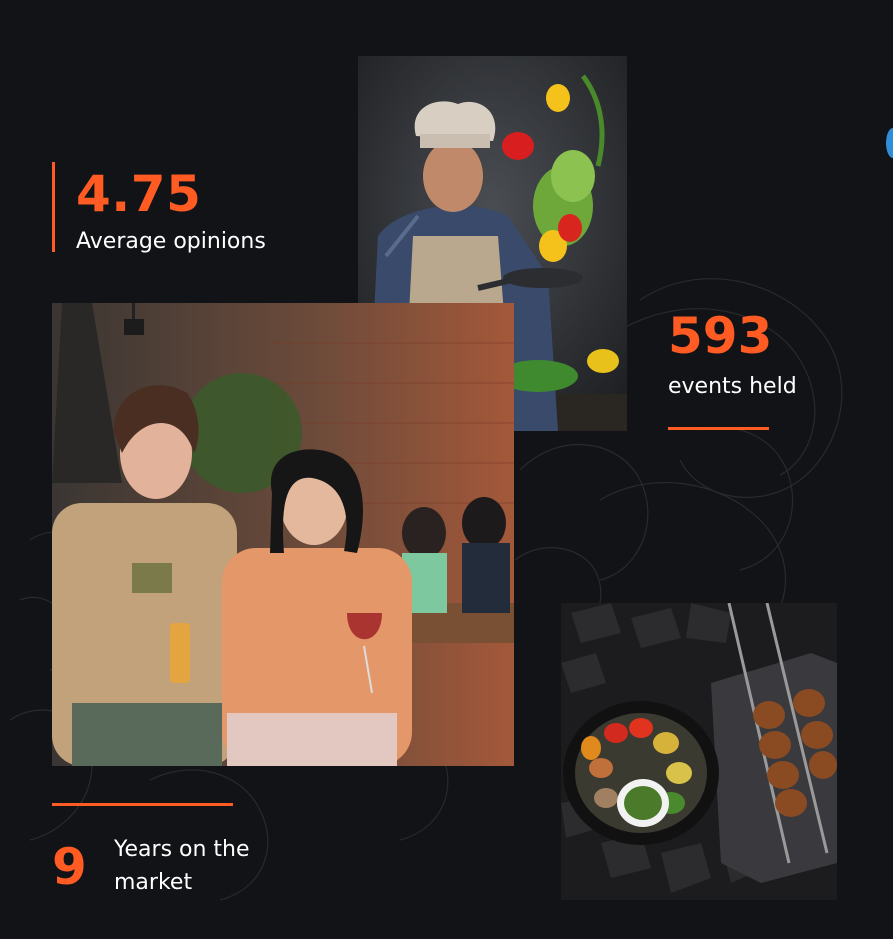 The height and width of the screenshot is (939, 893). I want to click on stat-average-opinions: 4.75 Average opinions, so click(187, 208).